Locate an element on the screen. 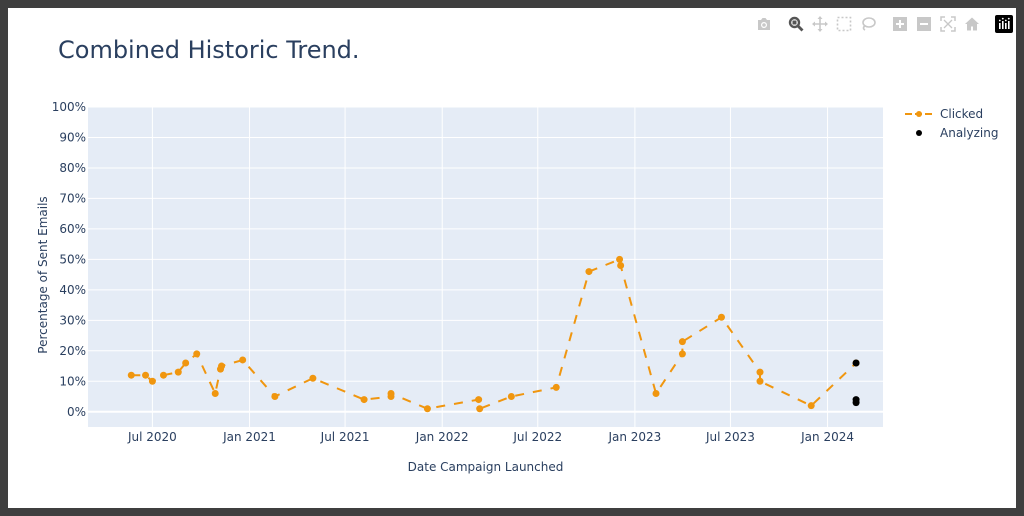  lasso-select-icon is located at coordinates (868, 24).